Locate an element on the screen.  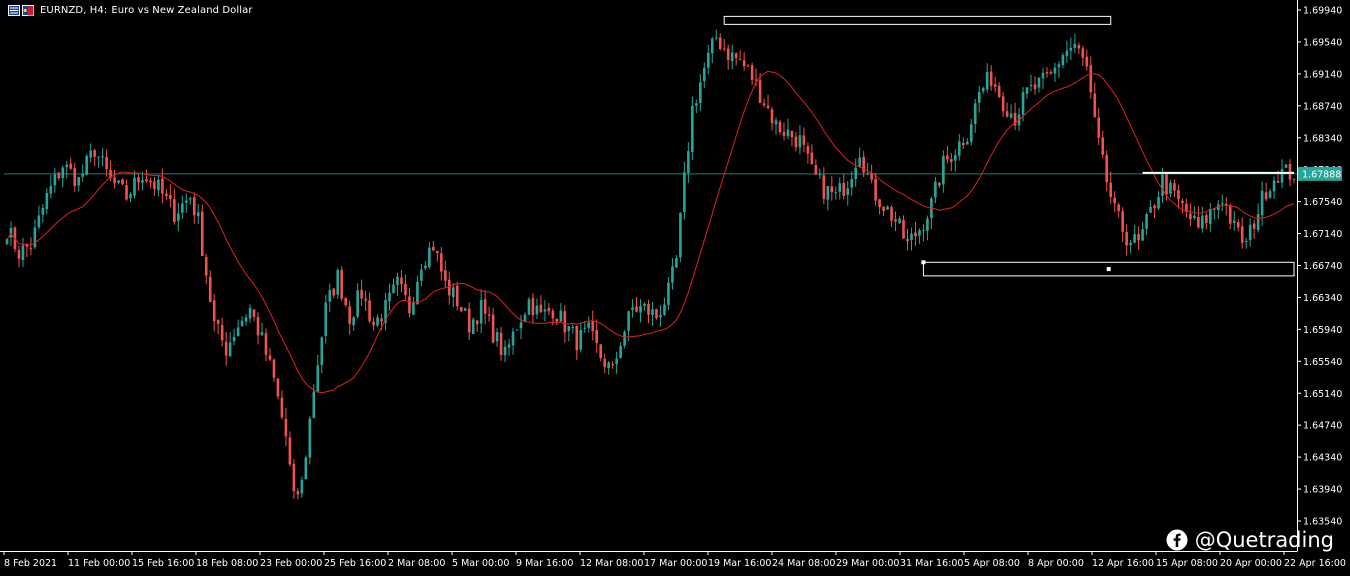
time-tick-label: 12 Apr 16:00 is located at coordinates (1123, 563).